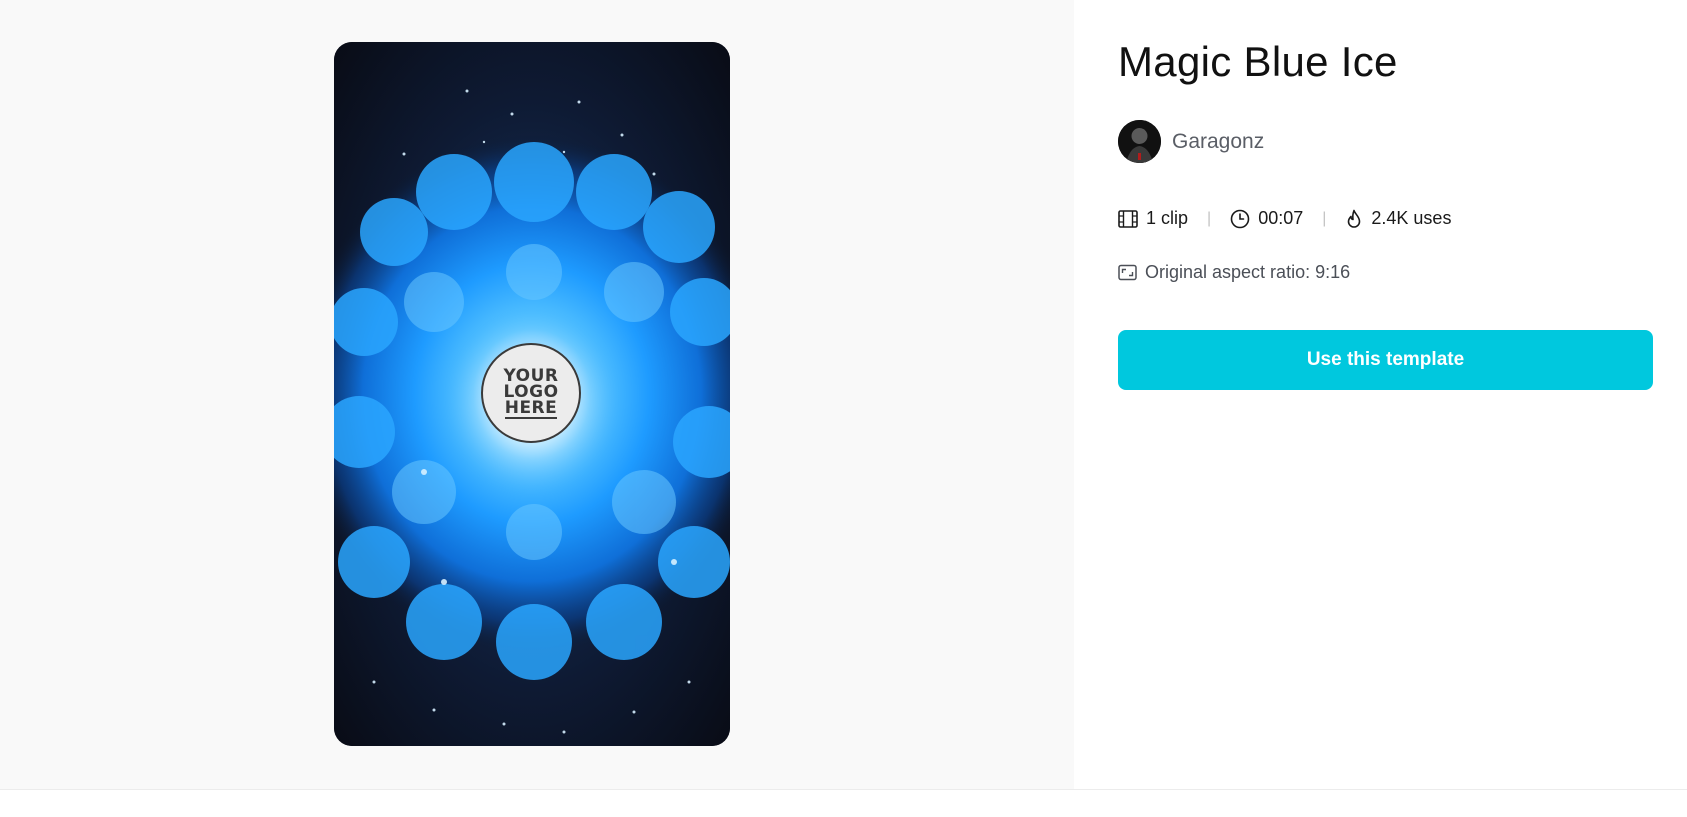 Image resolution: width=1687 pixels, height=817 pixels. What do you see at coordinates (1385, 360) in the screenshot?
I see `use-template-button: Use this template` at bounding box center [1385, 360].